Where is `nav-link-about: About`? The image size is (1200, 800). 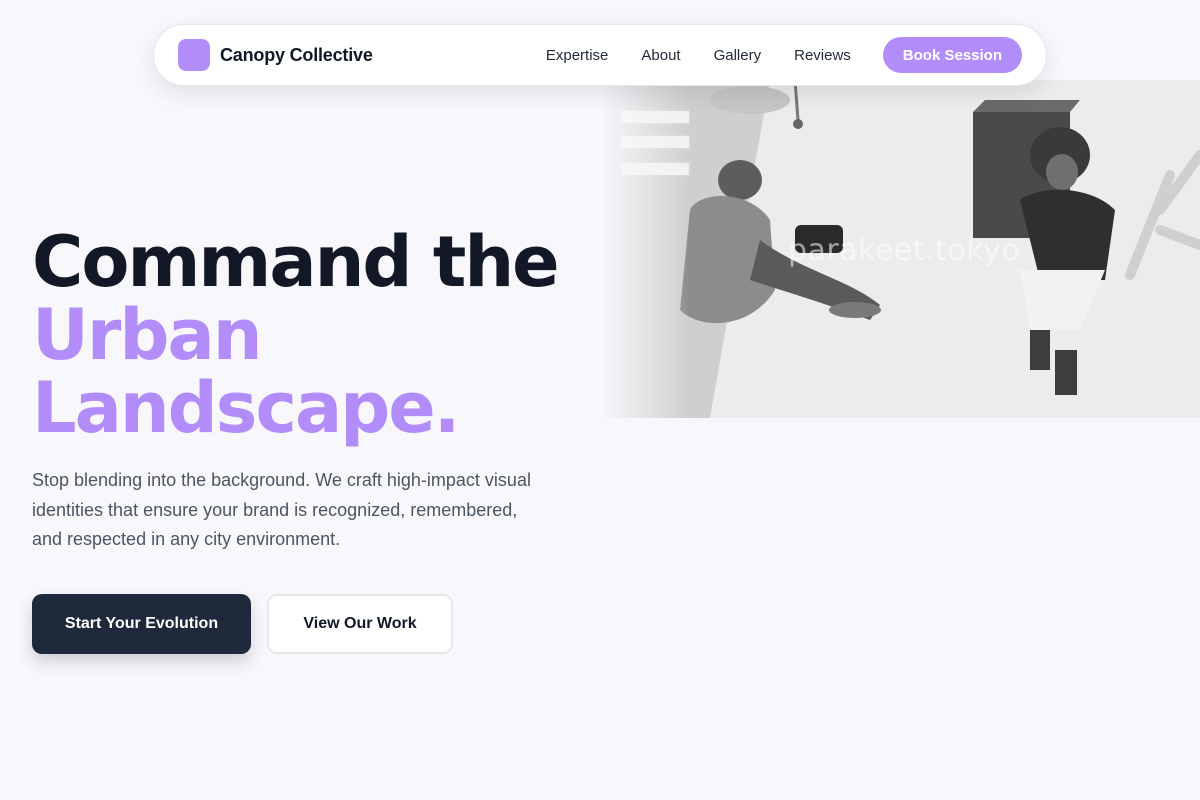
nav-link-about: About is located at coordinates (660, 55).